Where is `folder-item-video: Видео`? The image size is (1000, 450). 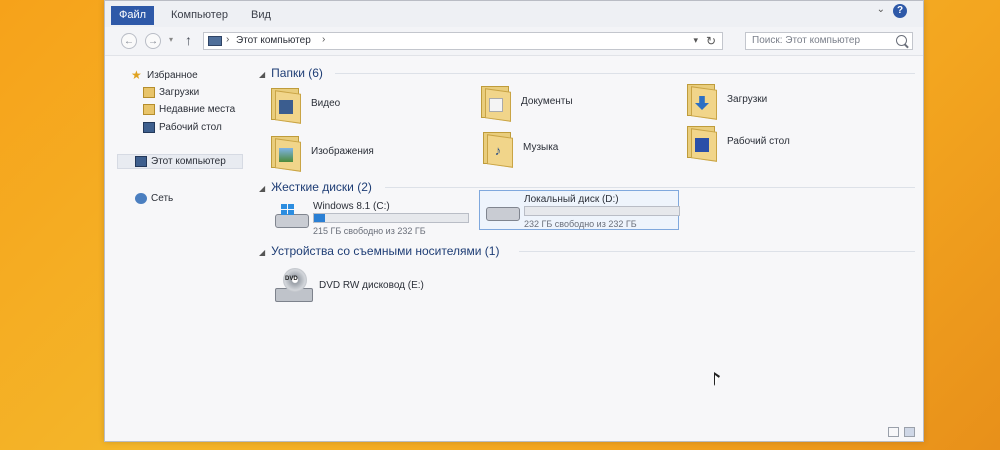
folder-item-video: Видео is located at coordinates (369, 106).